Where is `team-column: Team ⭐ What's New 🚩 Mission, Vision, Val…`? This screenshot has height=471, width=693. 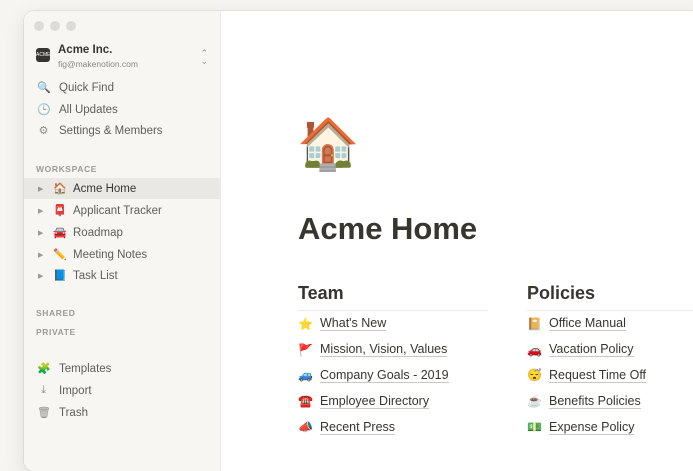 team-column: Team ⭐ What's New 🚩 Mission, Vision, Val… is located at coordinates (393, 361).